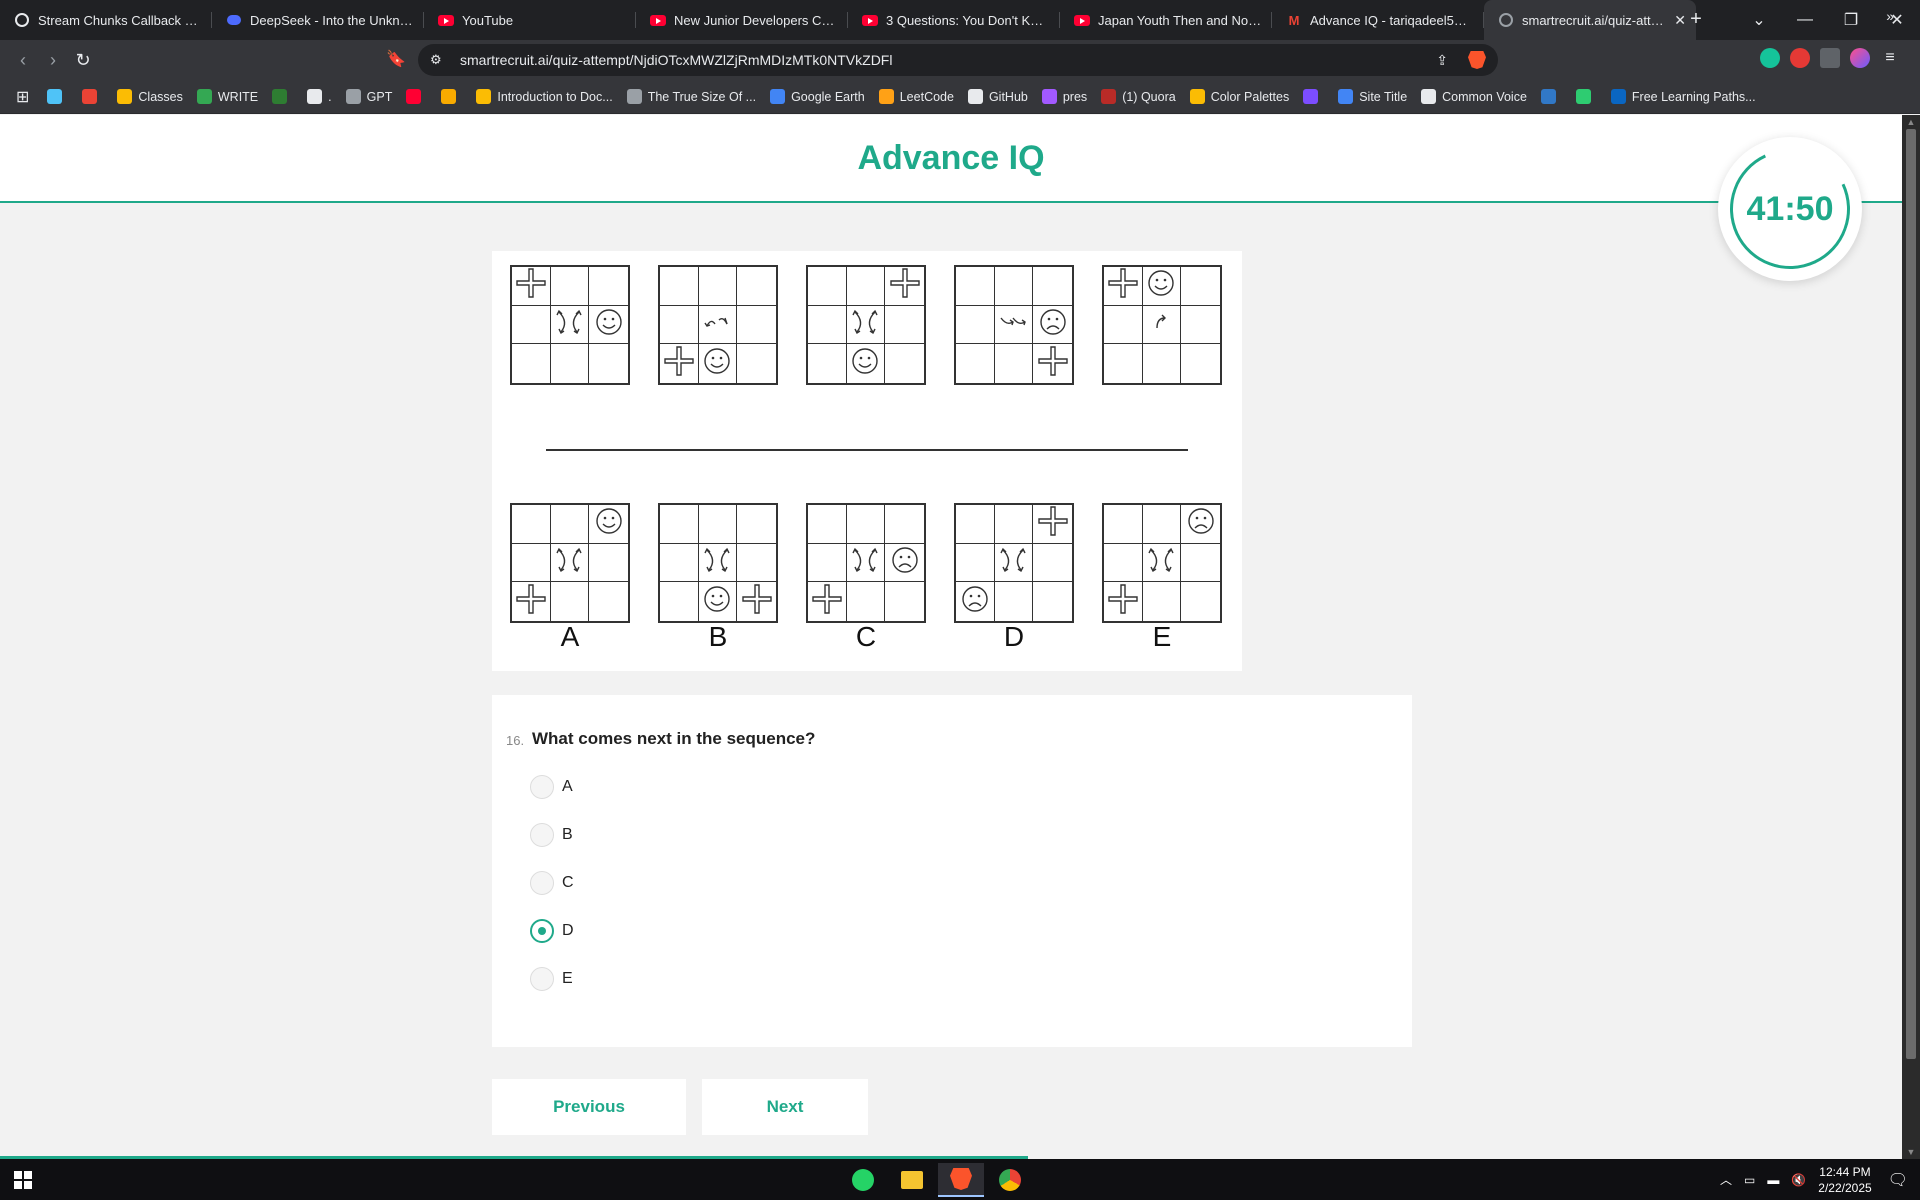 The image size is (1920, 1200). What do you see at coordinates (757, 601) in the screenshot?
I see `plus-icon` at bounding box center [757, 601].